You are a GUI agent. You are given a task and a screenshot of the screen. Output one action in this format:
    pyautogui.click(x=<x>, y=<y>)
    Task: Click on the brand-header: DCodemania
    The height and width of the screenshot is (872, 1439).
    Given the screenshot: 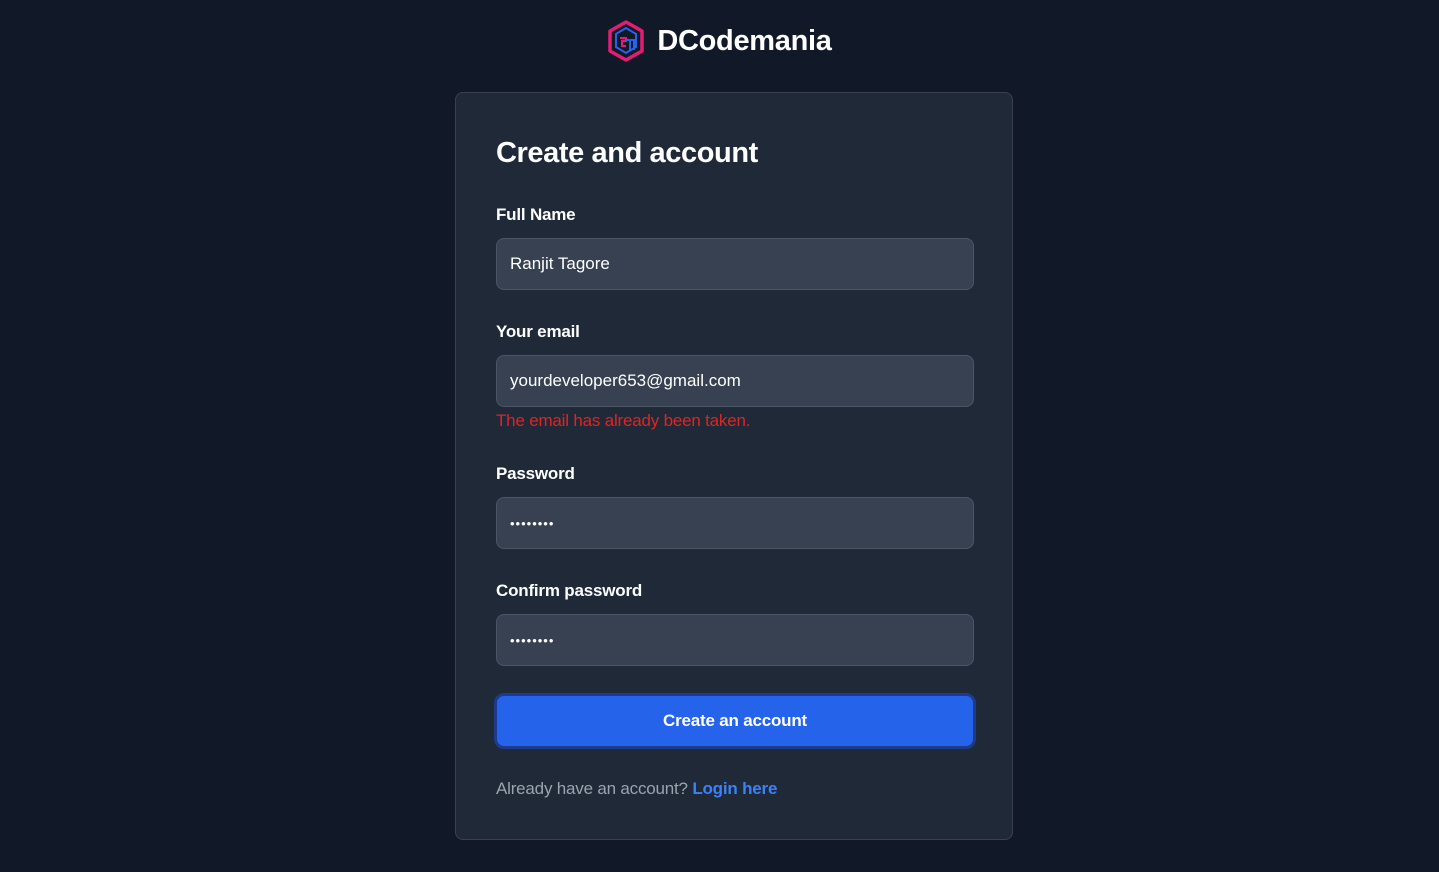 What is the action you would take?
    pyautogui.click(x=719, y=41)
    